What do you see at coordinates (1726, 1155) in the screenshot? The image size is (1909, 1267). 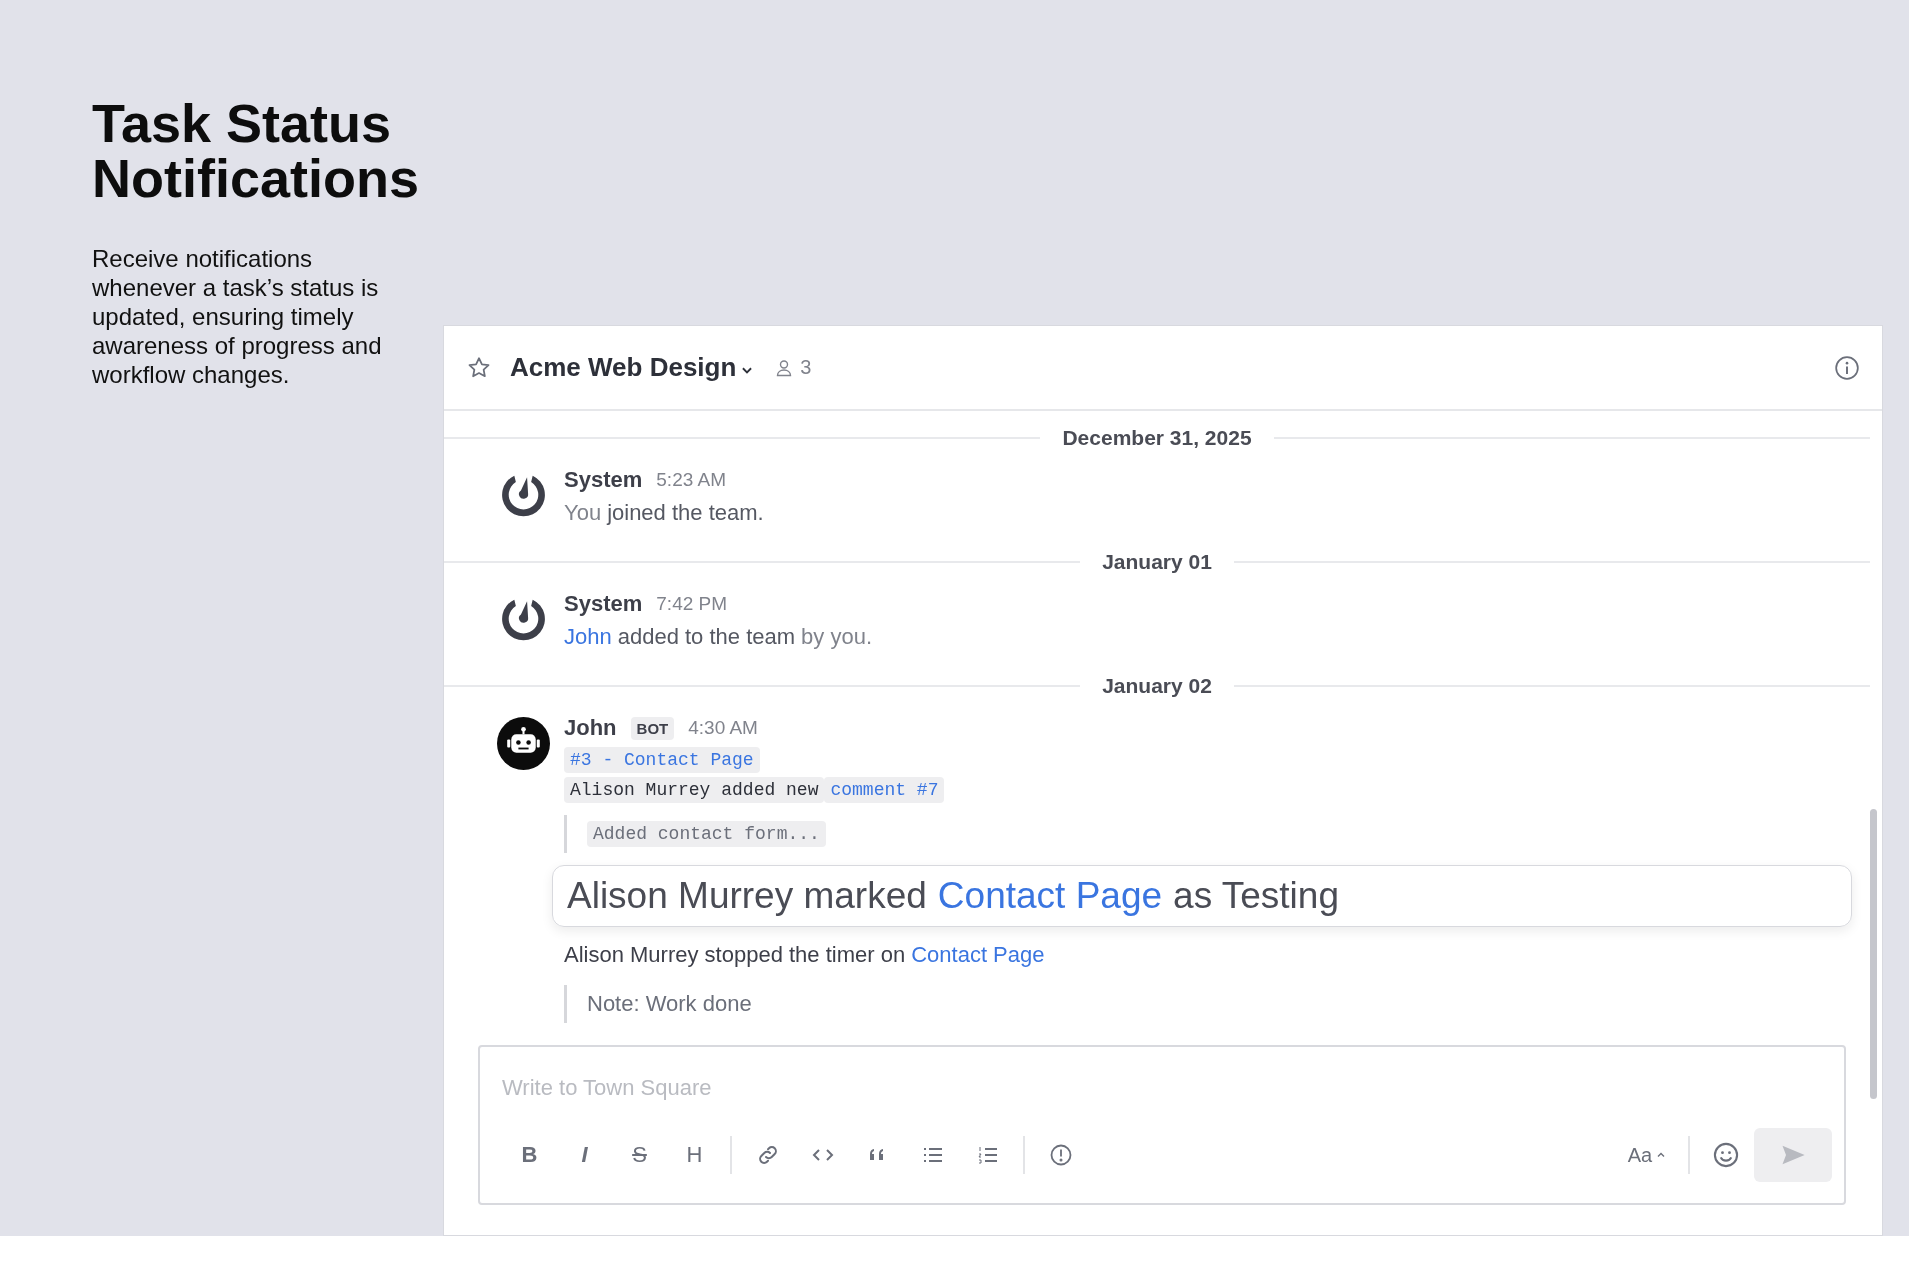 I see `emoji-icon` at bounding box center [1726, 1155].